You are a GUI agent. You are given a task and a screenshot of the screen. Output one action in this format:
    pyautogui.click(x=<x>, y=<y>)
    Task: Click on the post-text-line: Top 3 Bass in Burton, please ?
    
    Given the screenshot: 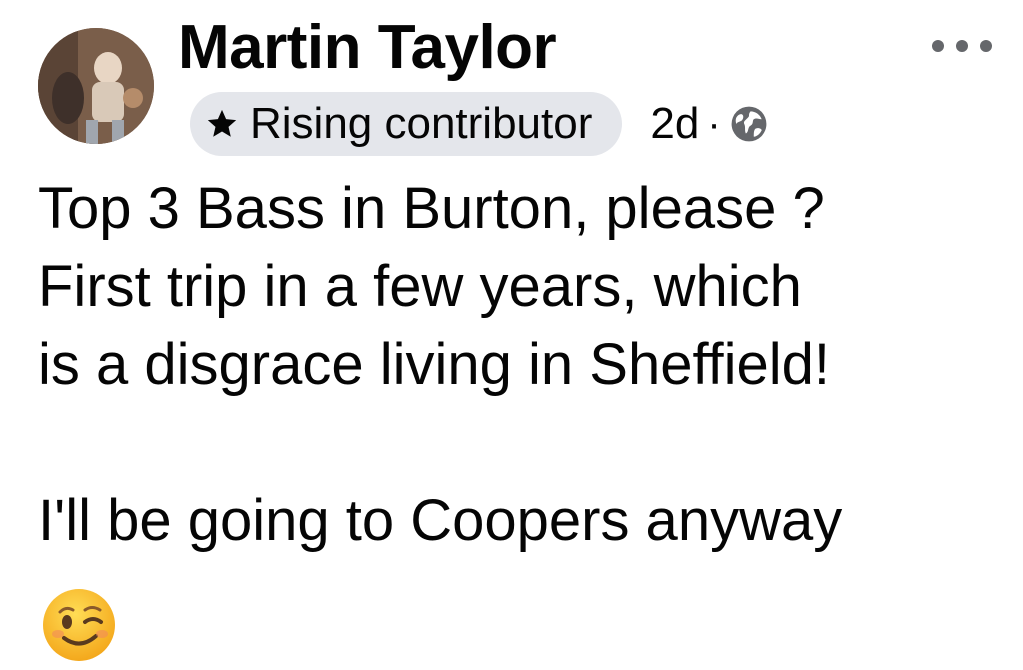 What is the action you would take?
    pyautogui.click(x=431, y=208)
    